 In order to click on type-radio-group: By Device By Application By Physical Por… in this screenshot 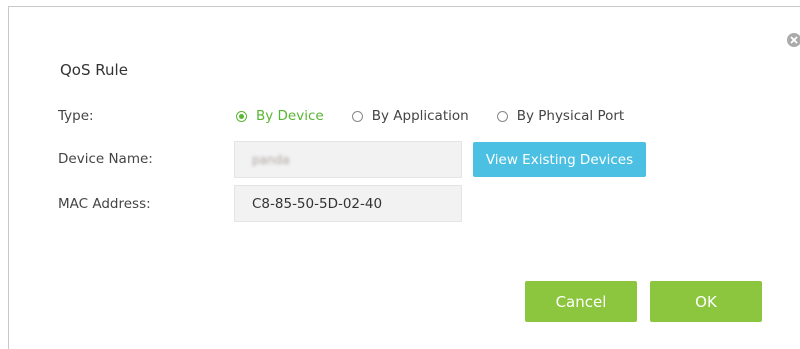, I will do `click(430, 116)`.